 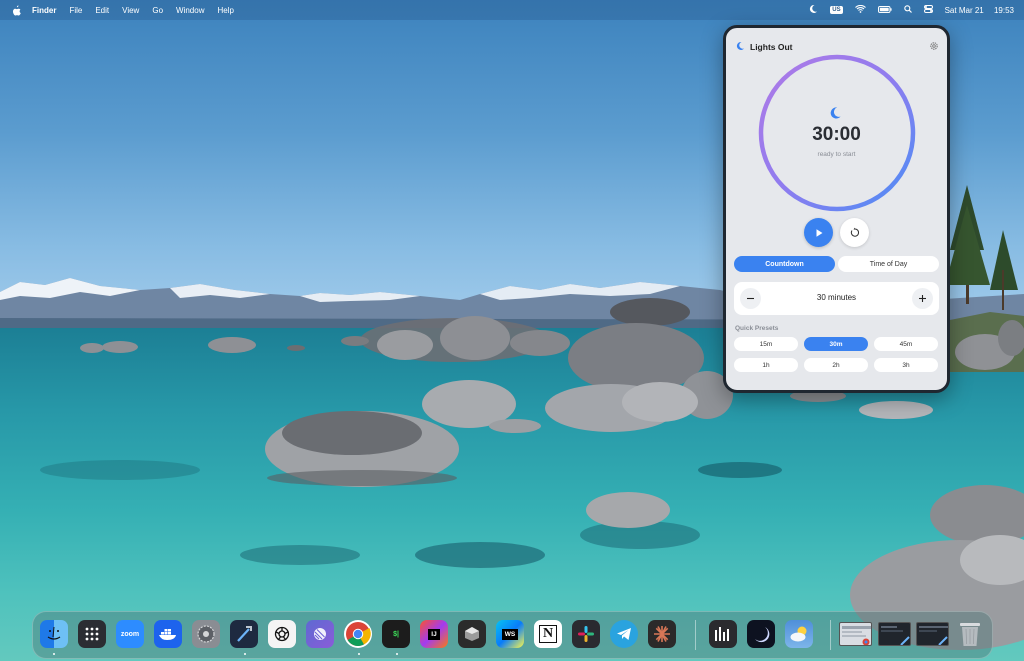 I want to click on menu-bar-clock: Sat Mar 21 19:53, so click(x=979, y=10).